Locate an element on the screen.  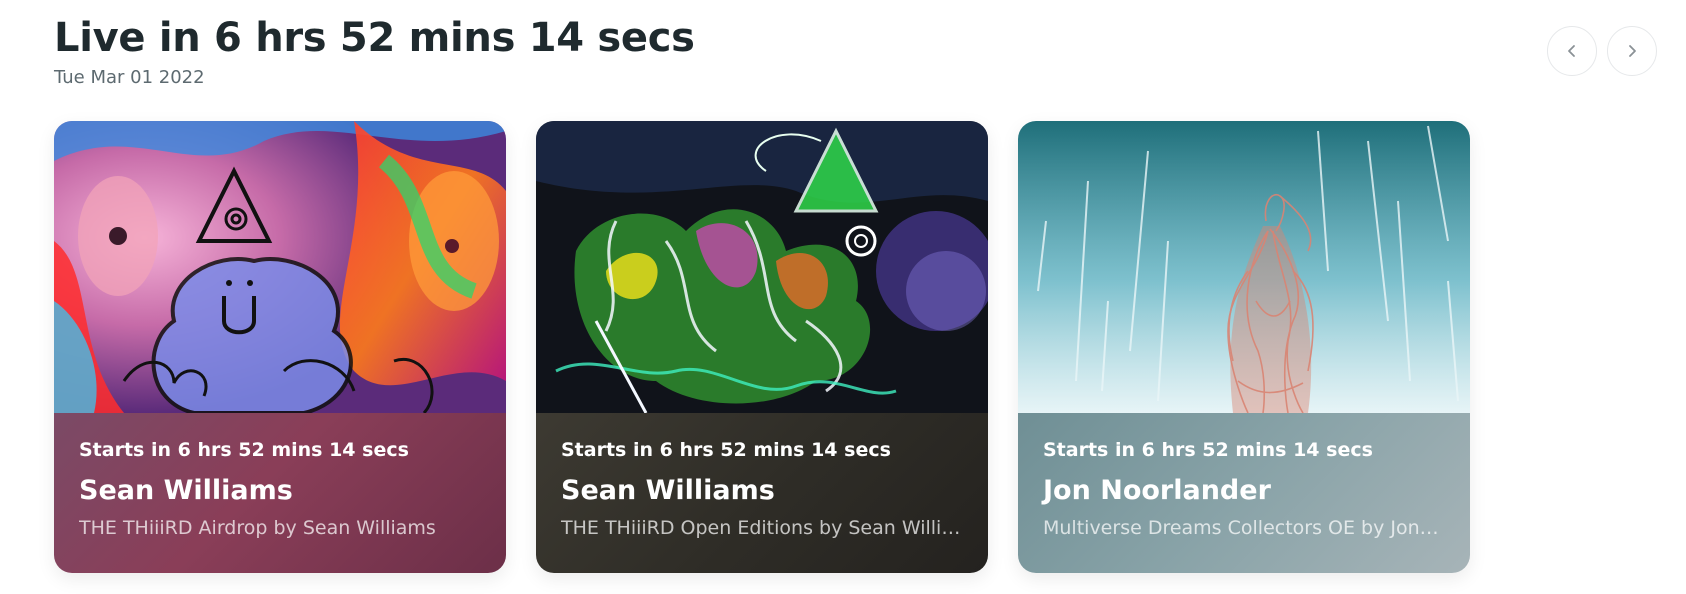
carousel-prev-button is located at coordinates (1572, 51).